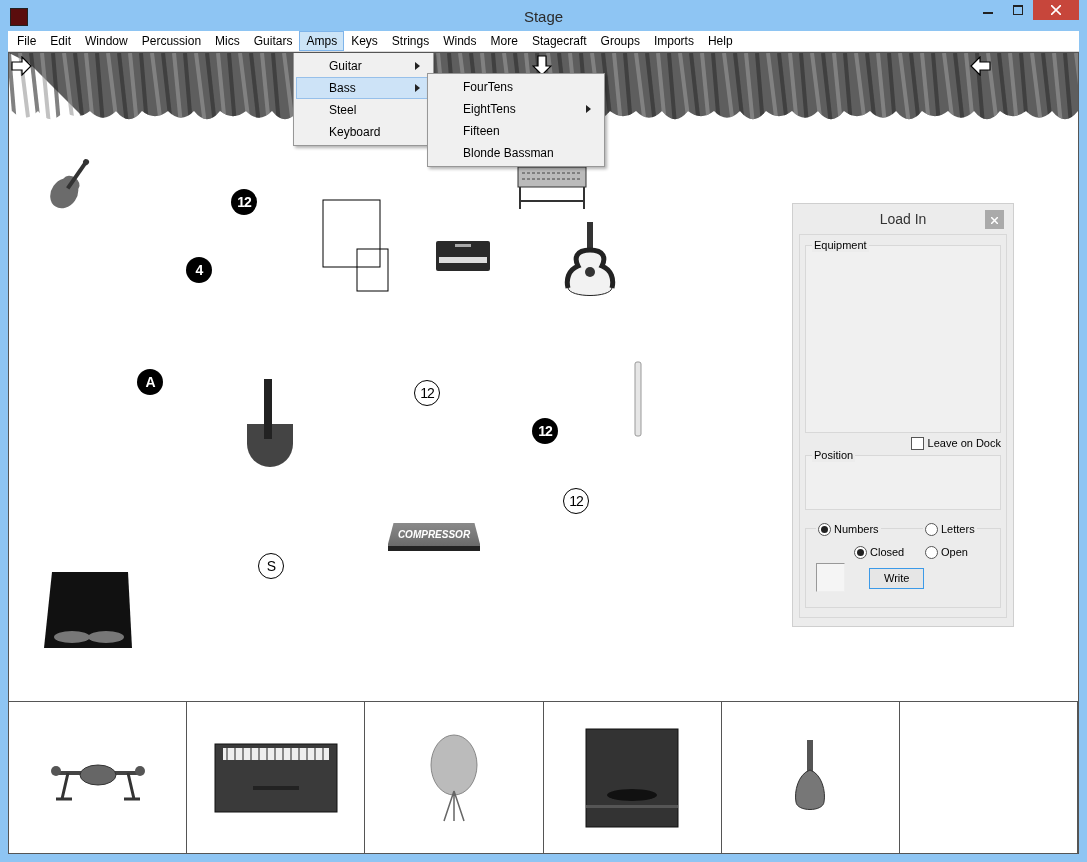  Describe the element at coordinates (897, 578) in the screenshot. I see `write-button: Write` at that location.